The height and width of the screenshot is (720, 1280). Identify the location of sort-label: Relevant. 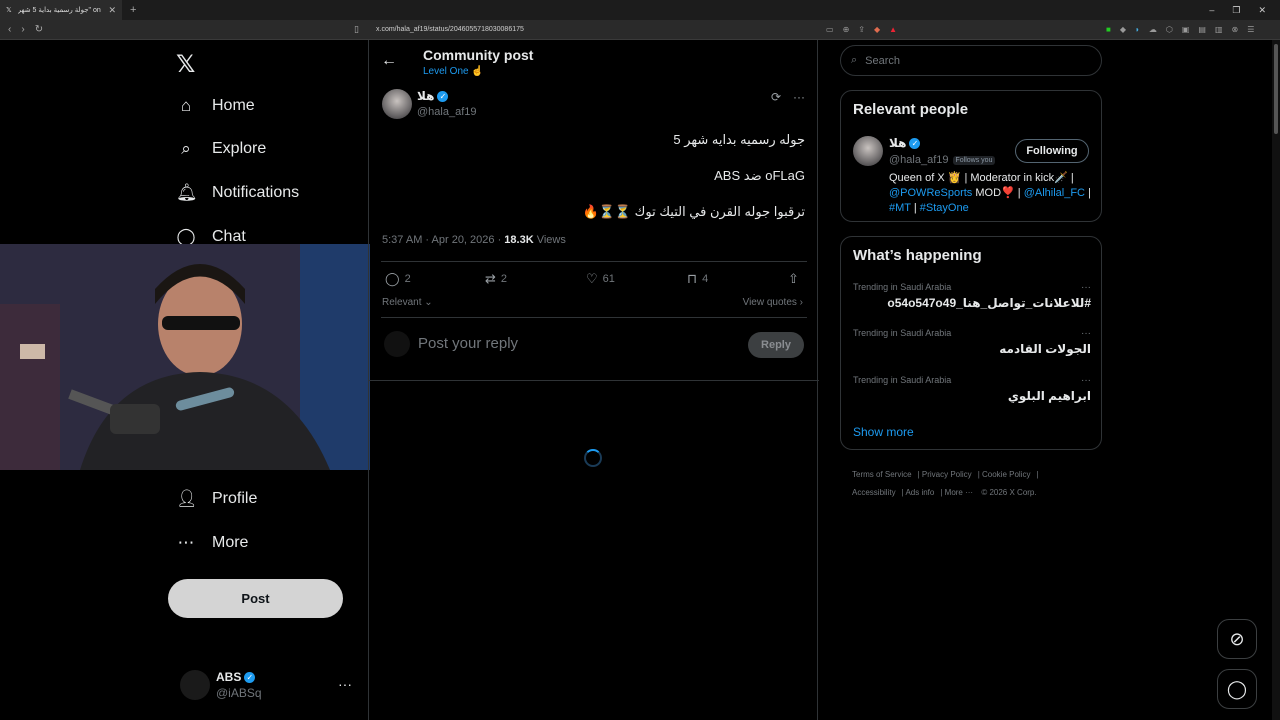
(402, 302).